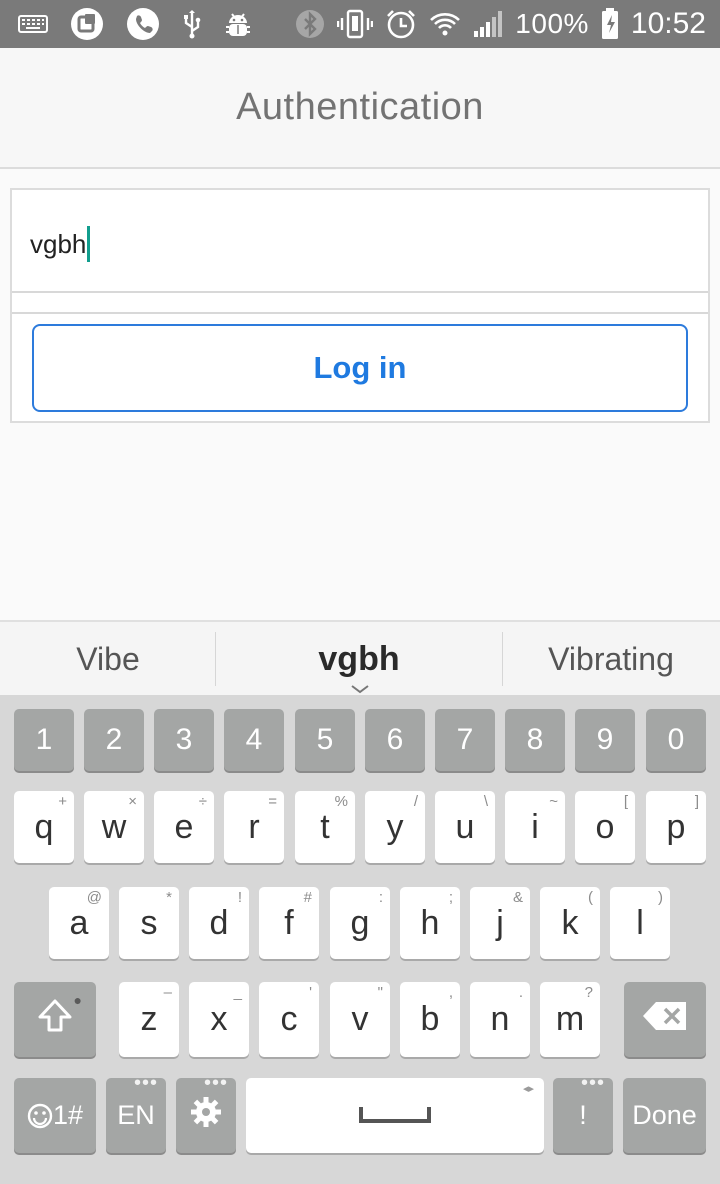 The image size is (720, 1184). I want to click on key-p: p], so click(676, 827).